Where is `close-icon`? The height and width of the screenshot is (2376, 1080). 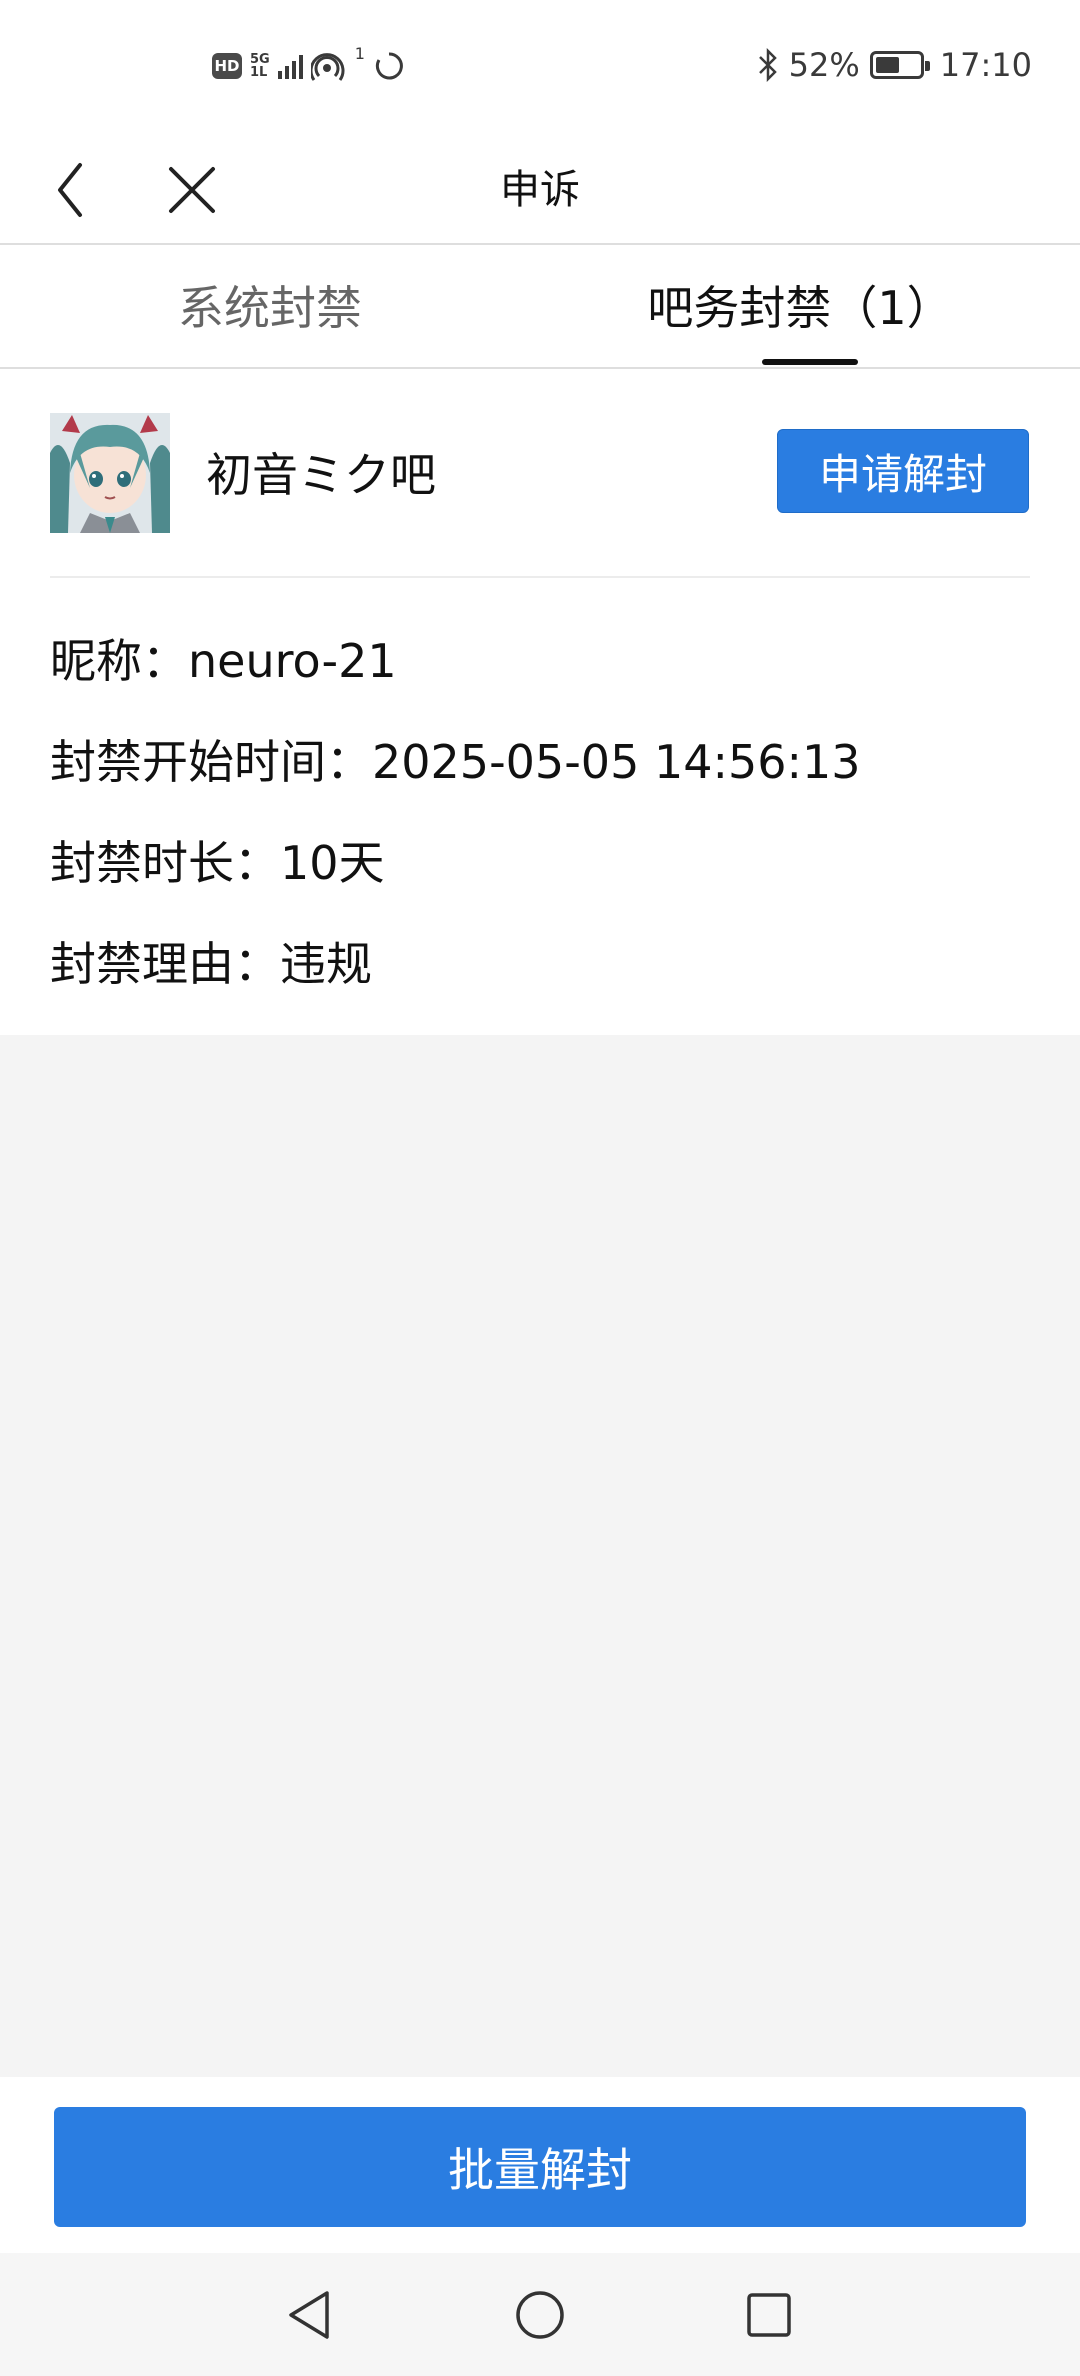 close-icon is located at coordinates (192, 190).